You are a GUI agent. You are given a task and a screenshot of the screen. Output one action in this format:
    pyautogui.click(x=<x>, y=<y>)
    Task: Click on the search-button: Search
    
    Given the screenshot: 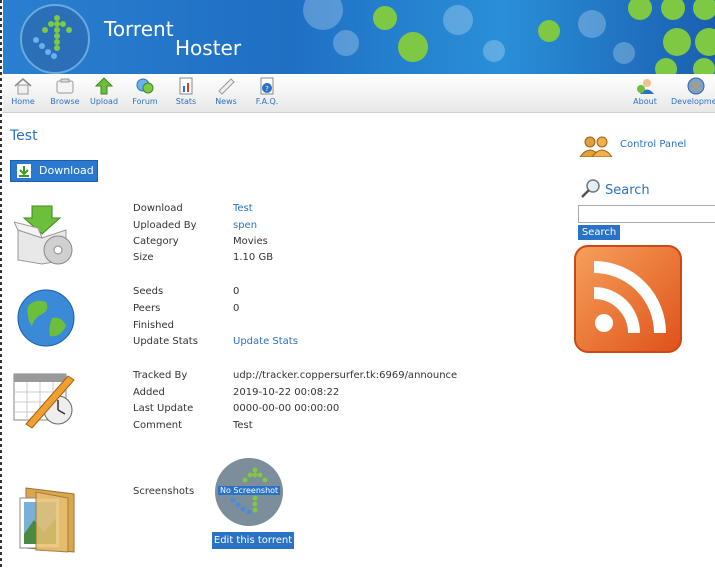 What is the action you would take?
    pyautogui.click(x=599, y=232)
    